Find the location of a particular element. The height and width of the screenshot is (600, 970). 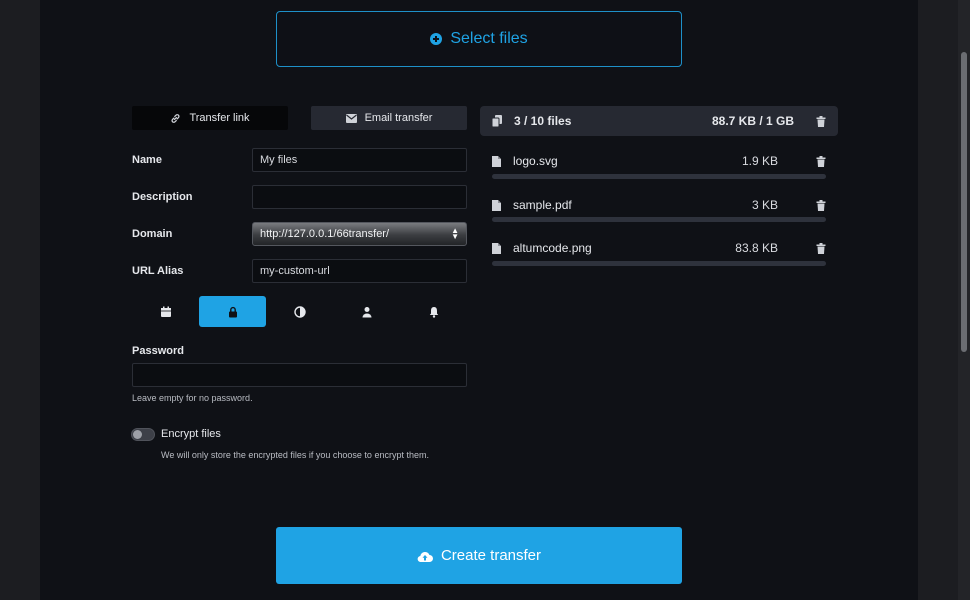

option-tab-password is located at coordinates (232, 311).